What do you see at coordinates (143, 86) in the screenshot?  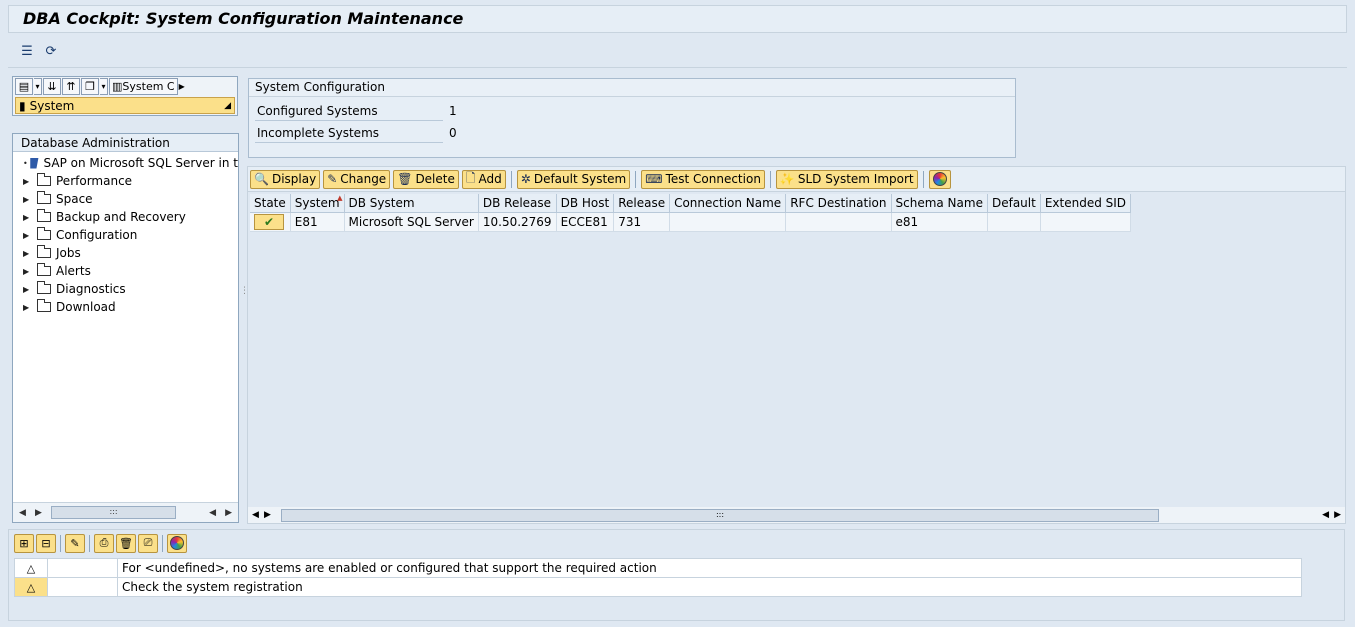 I see `system-config-button: ▥ System C` at bounding box center [143, 86].